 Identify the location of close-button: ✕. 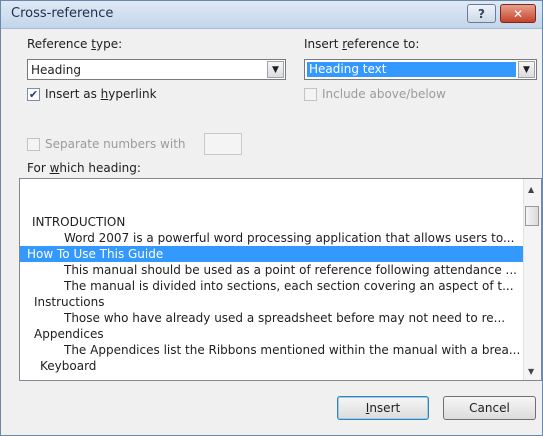
(518, 13).